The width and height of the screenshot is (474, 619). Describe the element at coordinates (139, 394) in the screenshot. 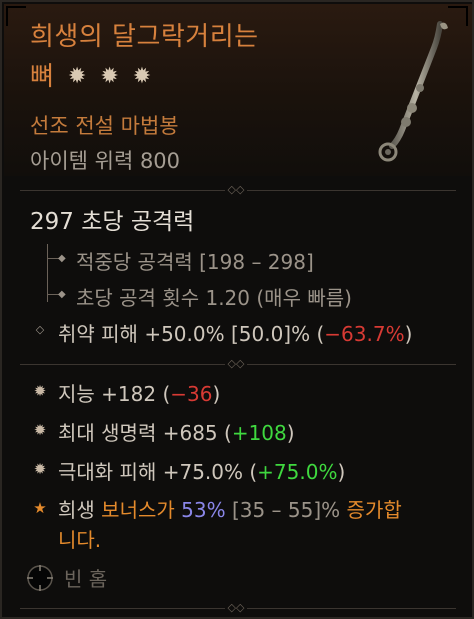

I see `affix-intelligence: 지능 +182 (−36)` at that location.